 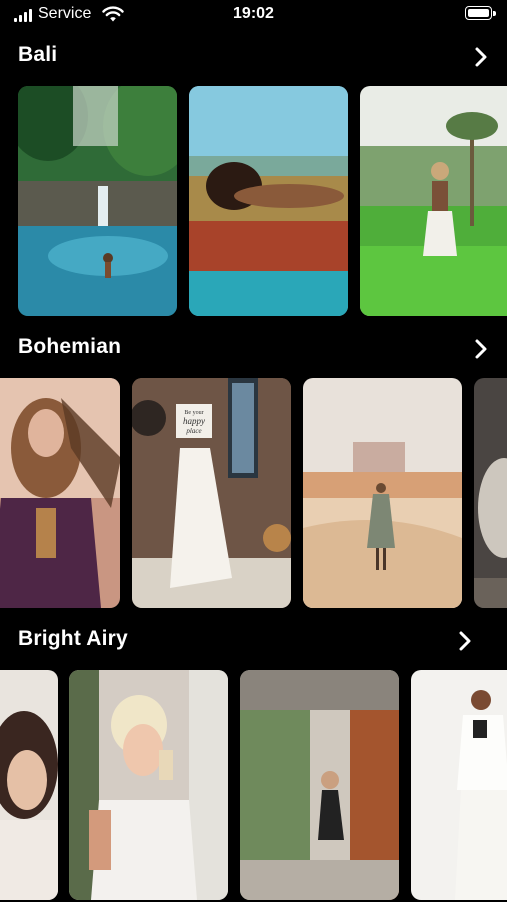 What do you see at coordinates (193, 431) in the screenshot?
I see `sign-text-line-3: place` at bounding box center [193, 431].